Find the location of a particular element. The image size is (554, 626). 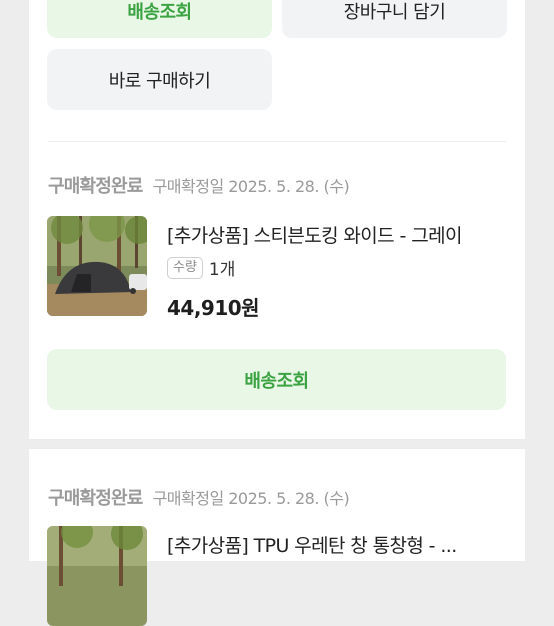

product-name: [추가상품] 스티븐도킹 와이드 - 그레이 is located at coordinates (337, 234).